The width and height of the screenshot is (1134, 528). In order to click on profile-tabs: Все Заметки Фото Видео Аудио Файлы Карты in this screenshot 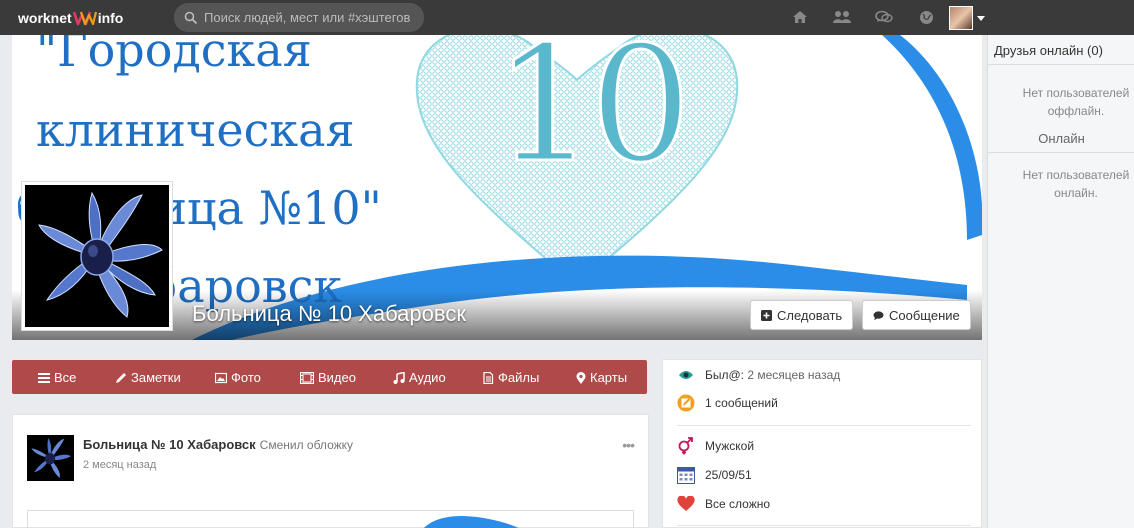, I will do `click(329, 377)`.